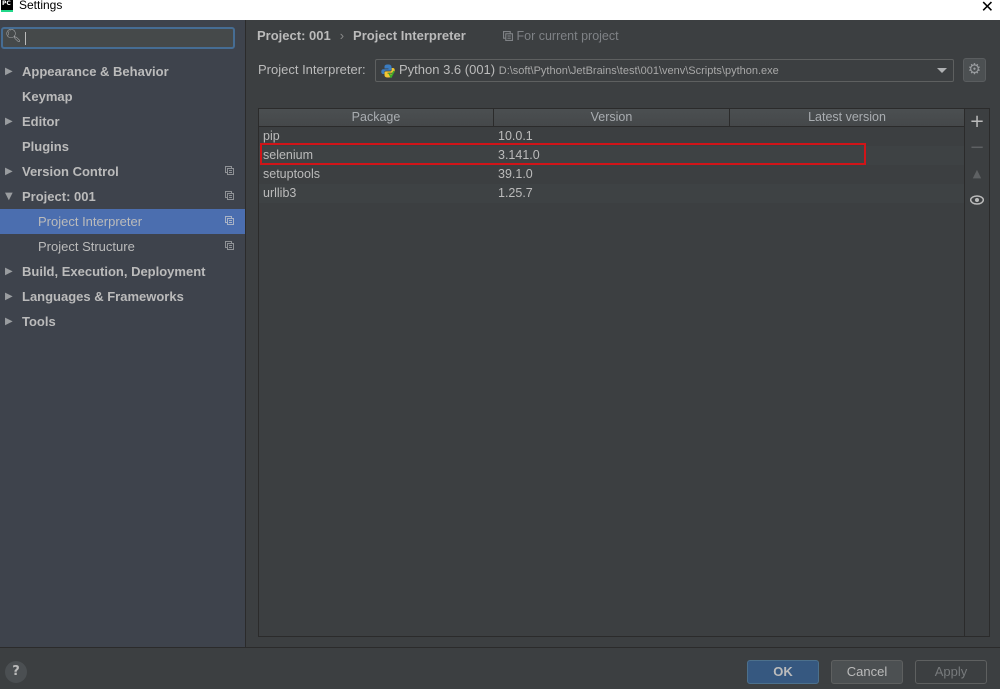 The image size is (1000, 689). What do you see at coordinates (312, 69) in the screenshot?
I see `interpreter-label: Project Interpreter:` at bounding box center [312, 69].